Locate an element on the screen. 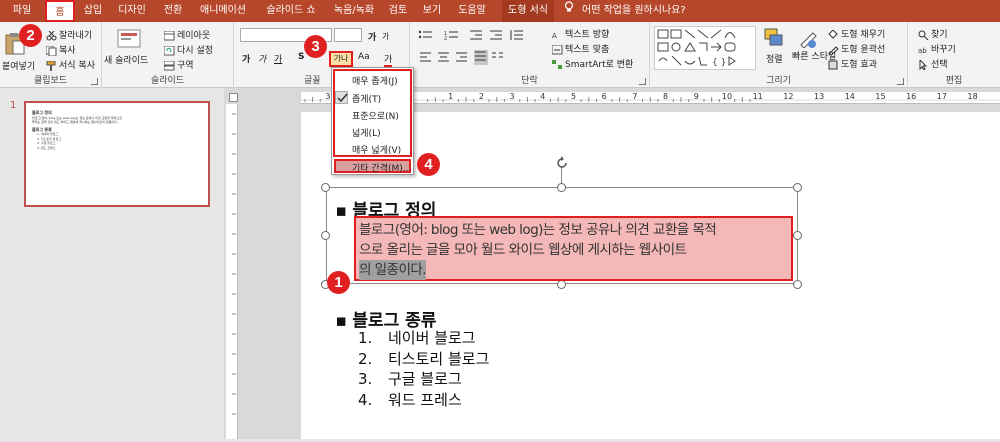  quick-styles-icon is located at coordinates (808, 39).